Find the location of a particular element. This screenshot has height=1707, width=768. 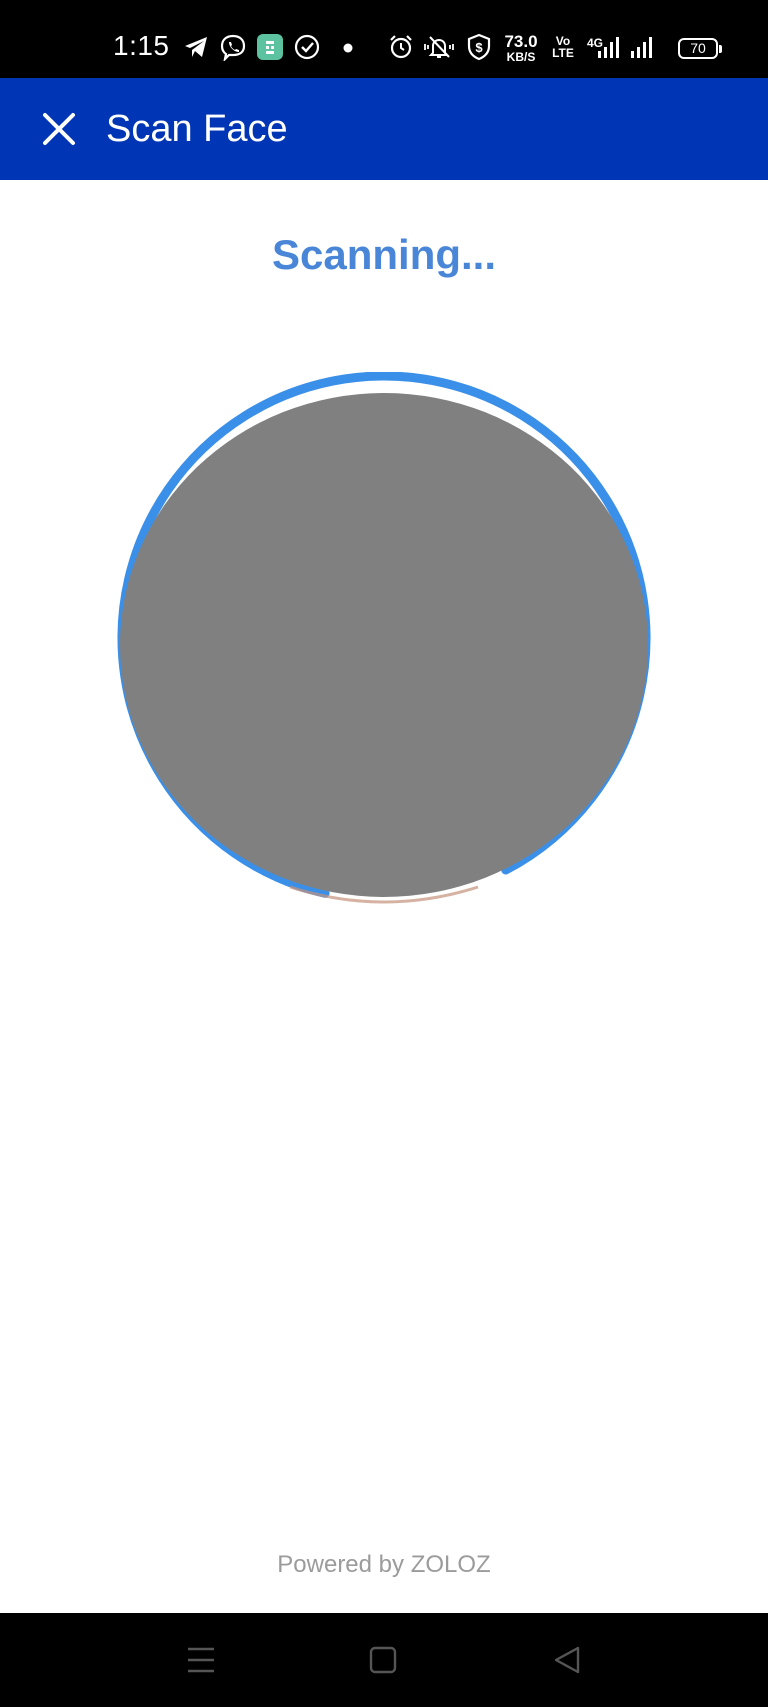

nav-back-button is located at coordinates (567, 1660).